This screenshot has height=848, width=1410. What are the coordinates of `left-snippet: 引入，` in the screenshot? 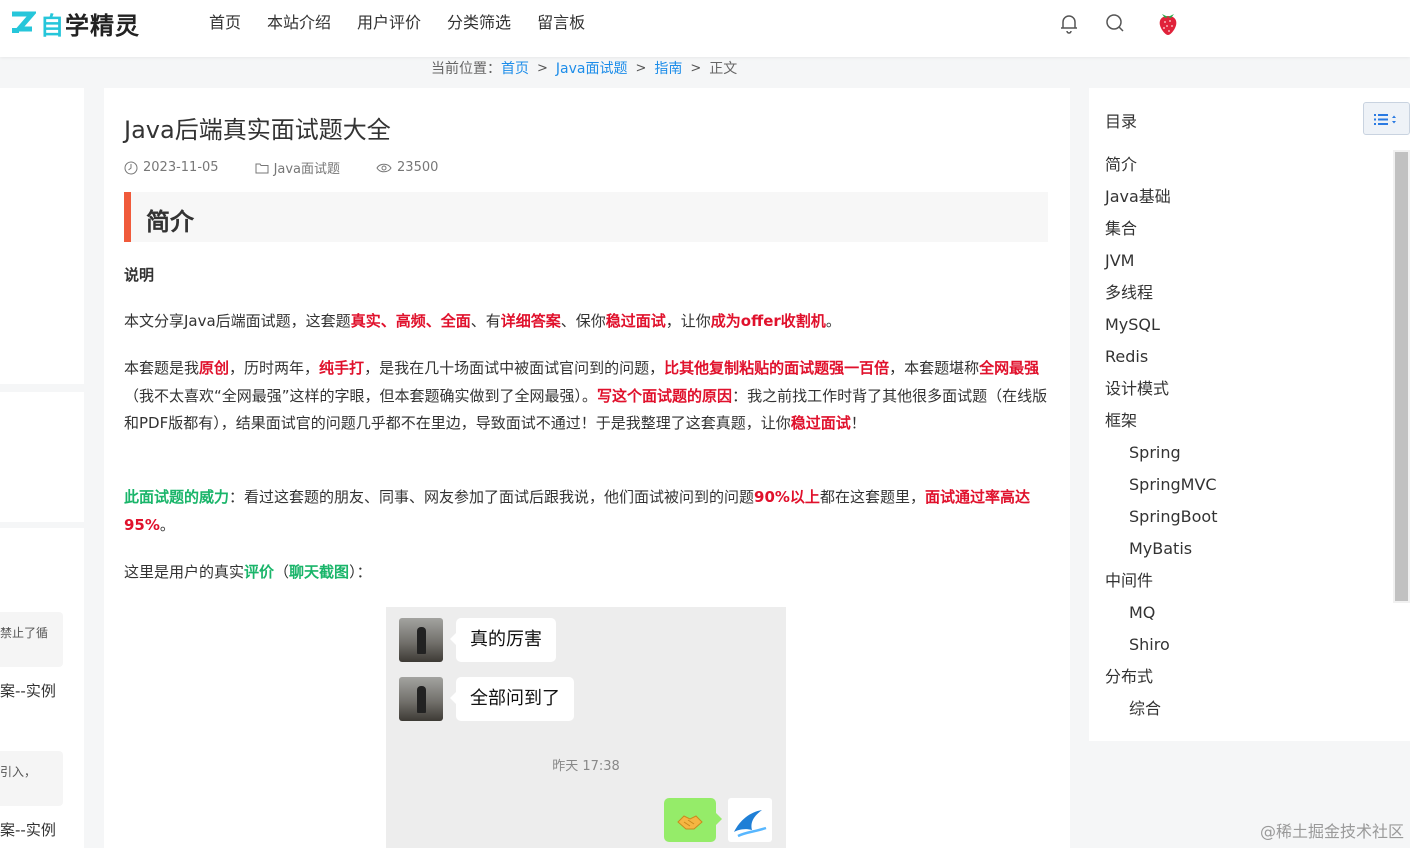 It's located at (31, 778).